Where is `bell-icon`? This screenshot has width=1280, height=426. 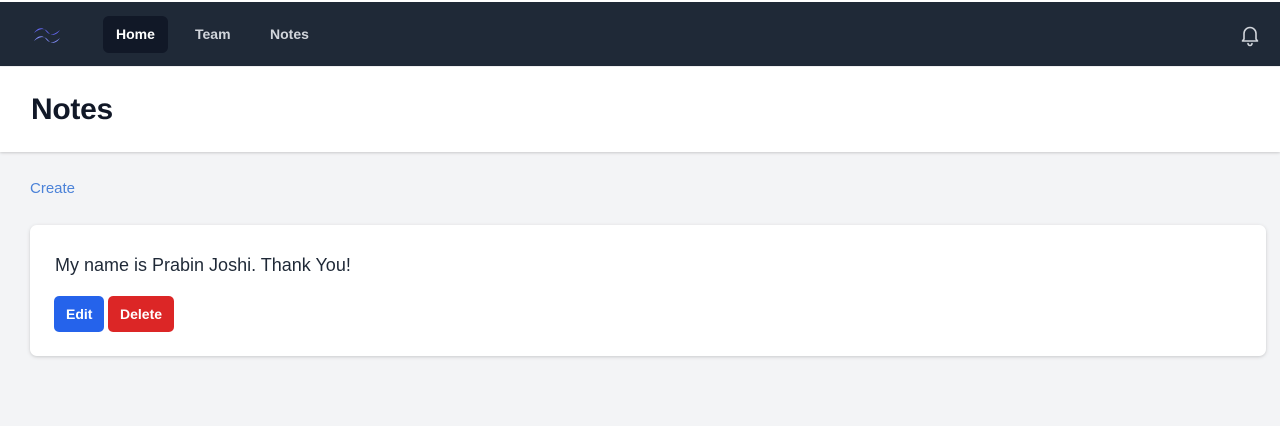
bell-icon is located at coordinates (1250, 35).